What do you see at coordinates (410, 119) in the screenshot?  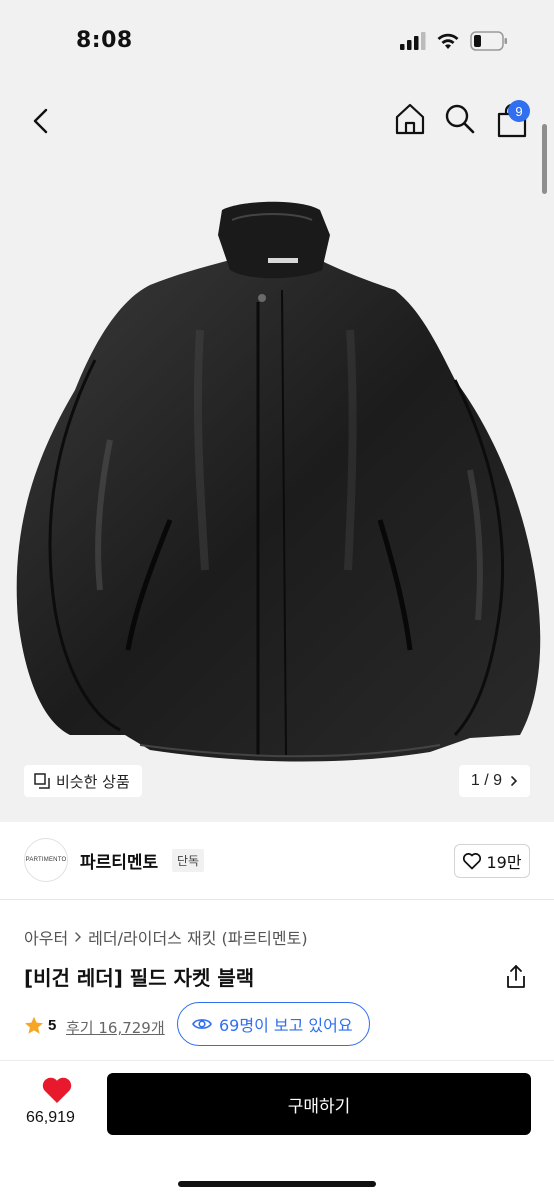 I see `home-icon` at bounding box center [410, 119].